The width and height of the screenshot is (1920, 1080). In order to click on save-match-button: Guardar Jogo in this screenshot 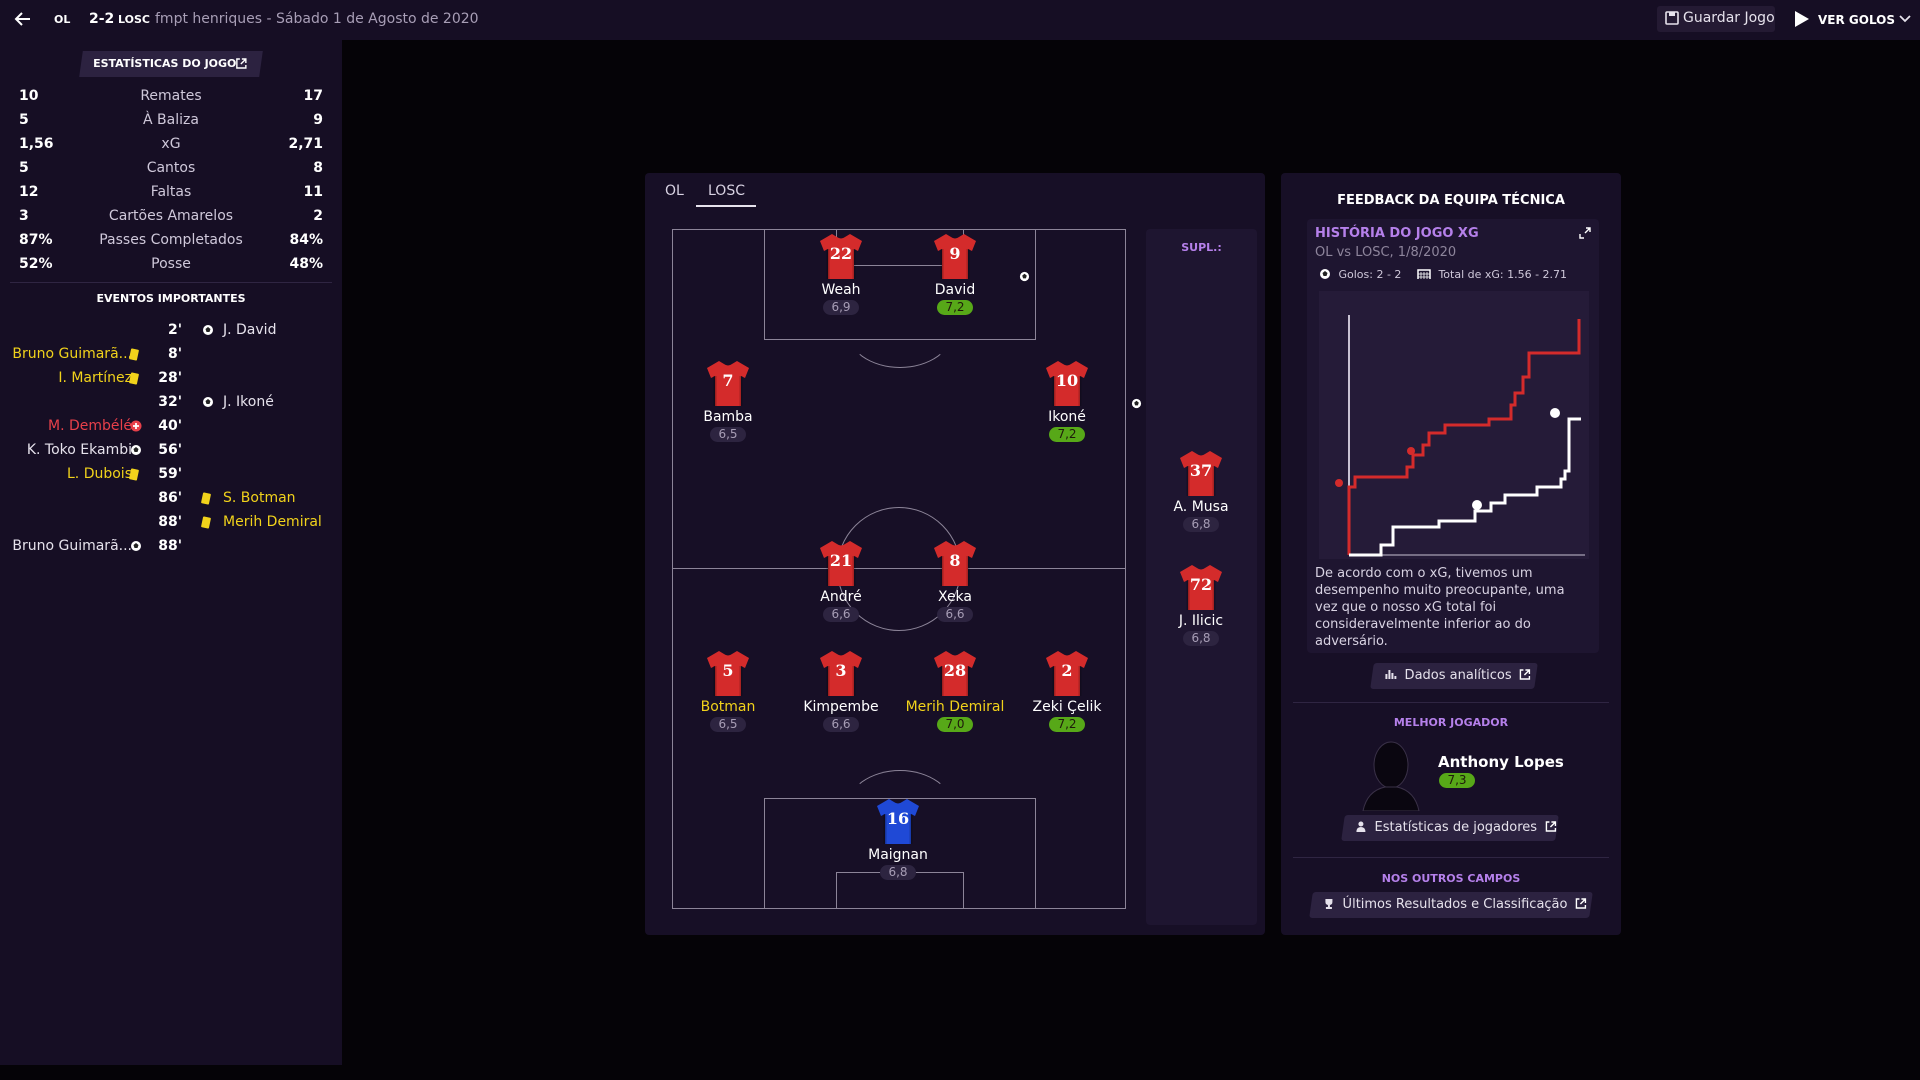, I will do `click(1716, 19)`.